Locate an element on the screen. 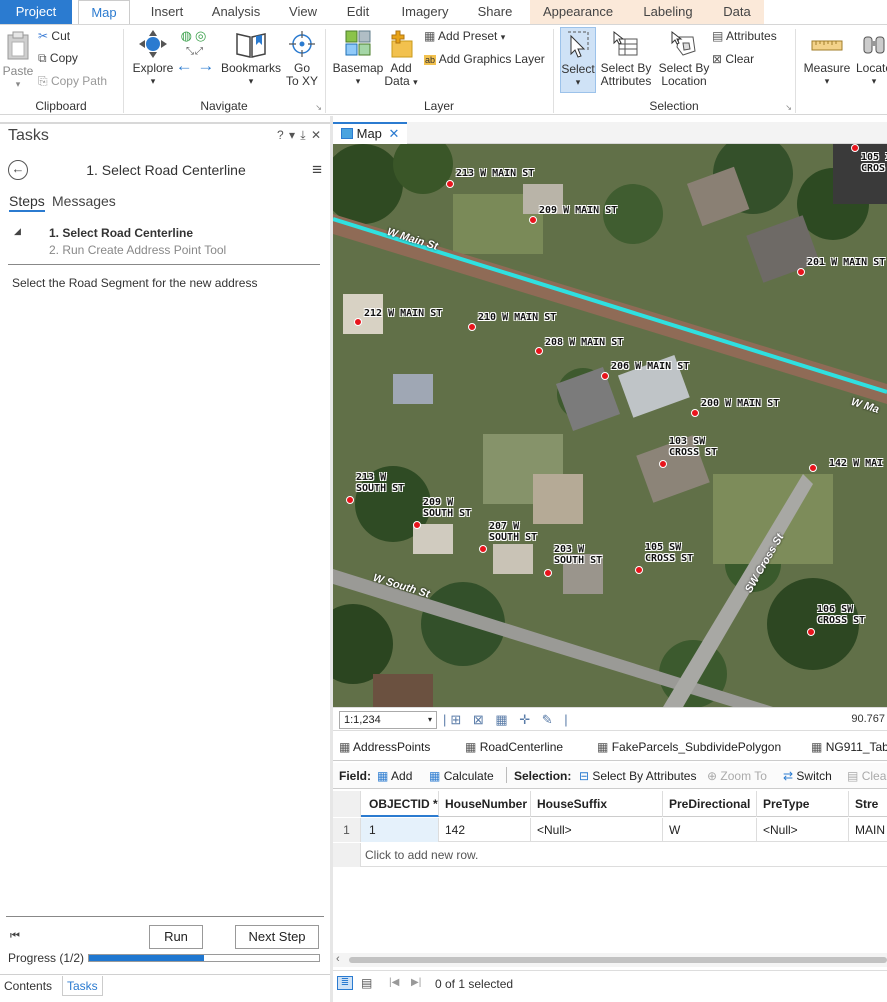 This screenshot has height=1002, width=887. run-button: Run is located at coordinates (176, 937).